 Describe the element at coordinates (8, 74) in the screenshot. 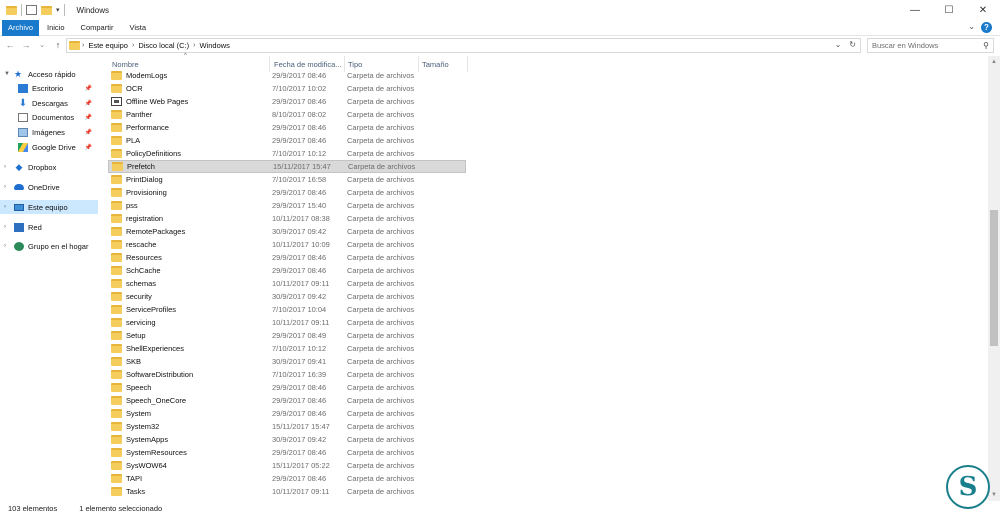

I see `expanded-arrow-icon: ▼` at that location.